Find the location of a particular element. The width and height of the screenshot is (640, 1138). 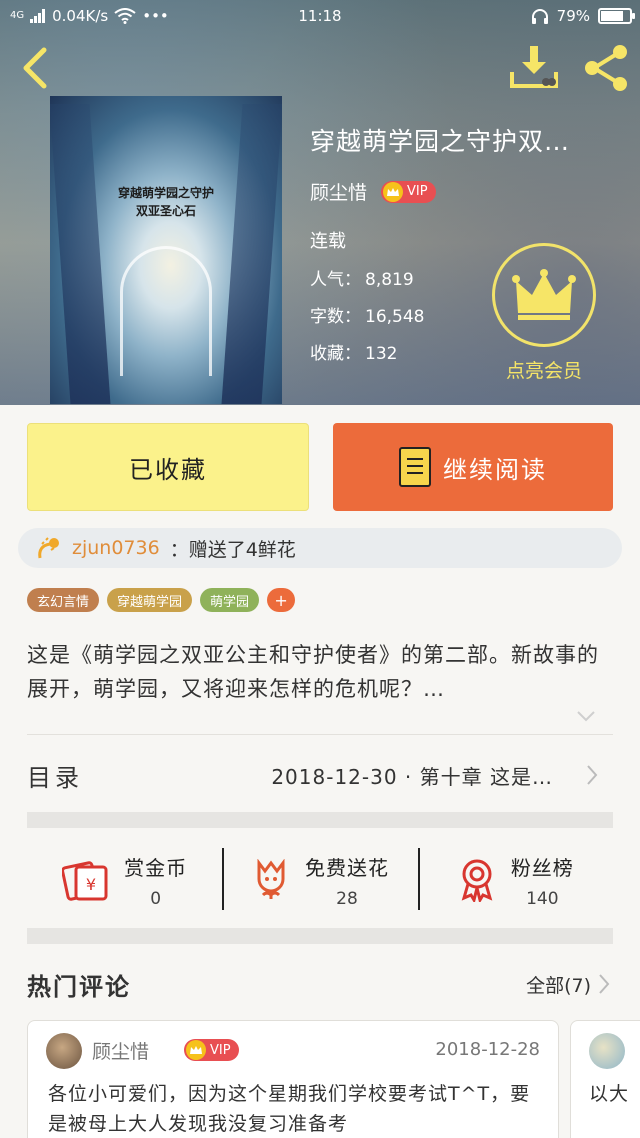

book-cover: 穿越萌学园之守护 双亚圣心石 is located at coordinates (166, 250).